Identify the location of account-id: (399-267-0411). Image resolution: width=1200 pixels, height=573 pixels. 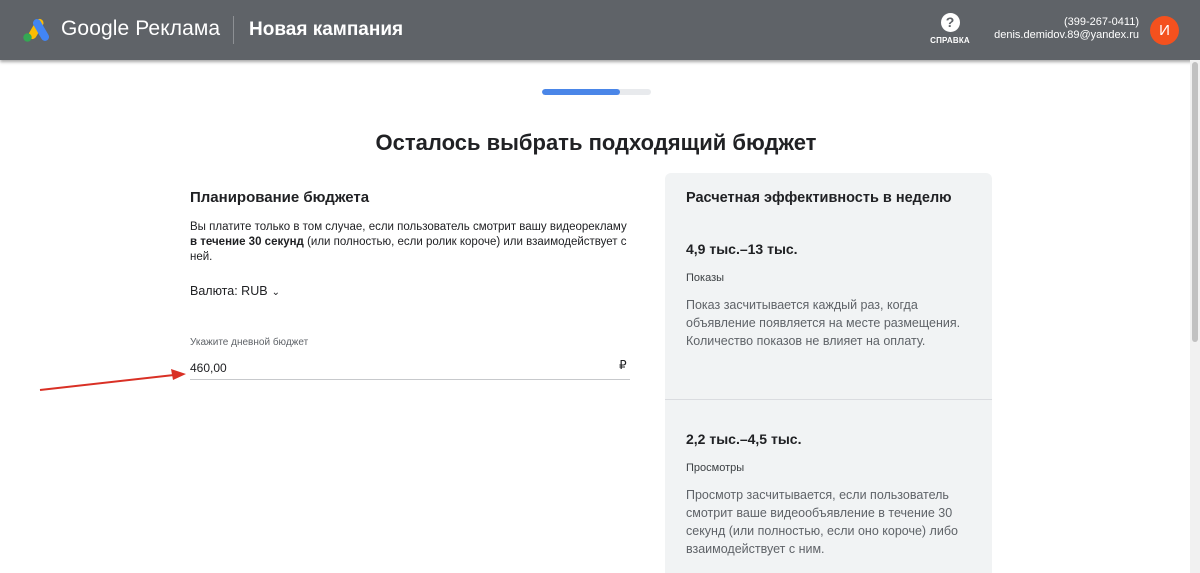
(1101, 22).